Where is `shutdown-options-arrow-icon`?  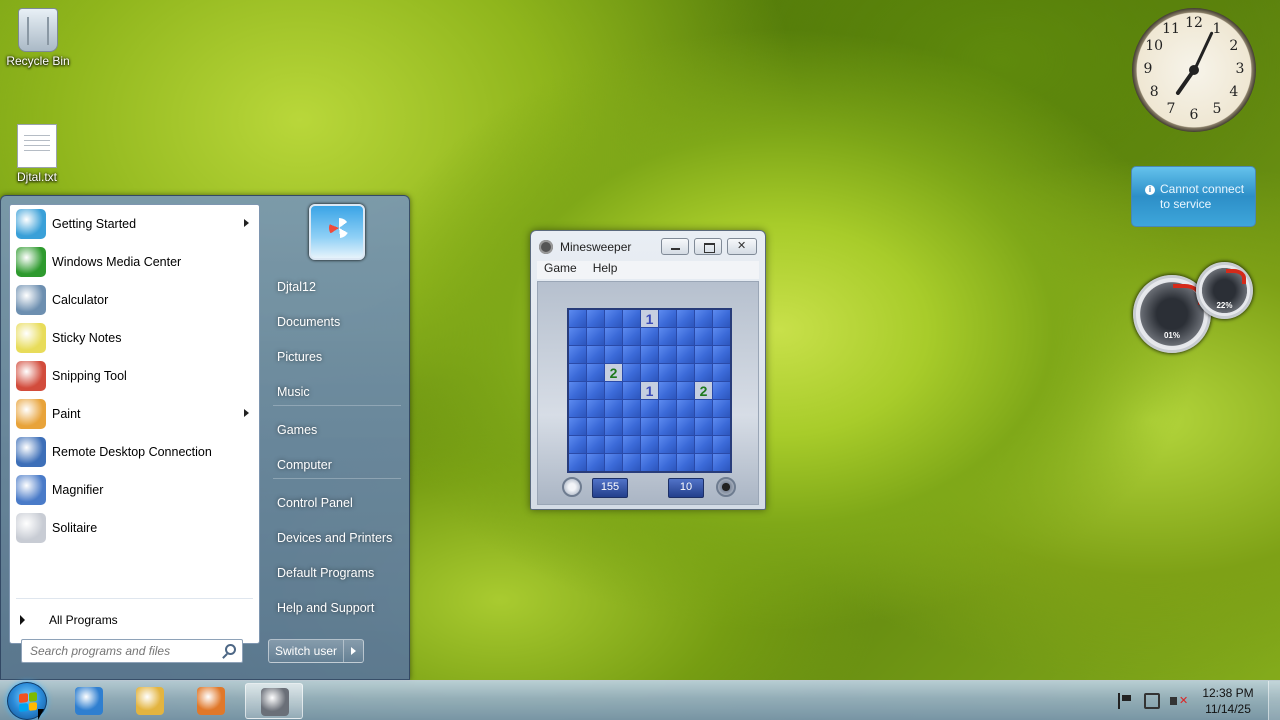
shutdown-options-arrow-icon is located at coordinates (353, 651).